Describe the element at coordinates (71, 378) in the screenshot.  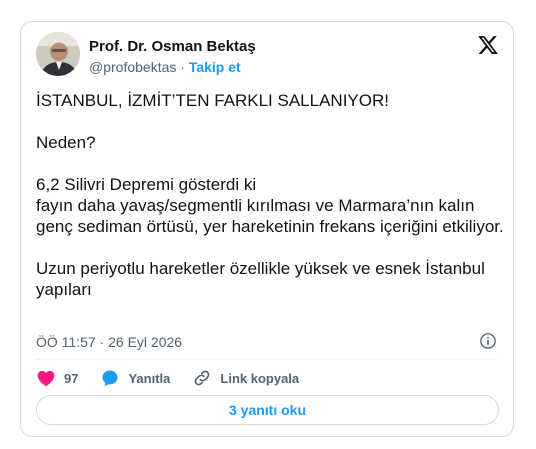
I see `like-count: 97` at that location.